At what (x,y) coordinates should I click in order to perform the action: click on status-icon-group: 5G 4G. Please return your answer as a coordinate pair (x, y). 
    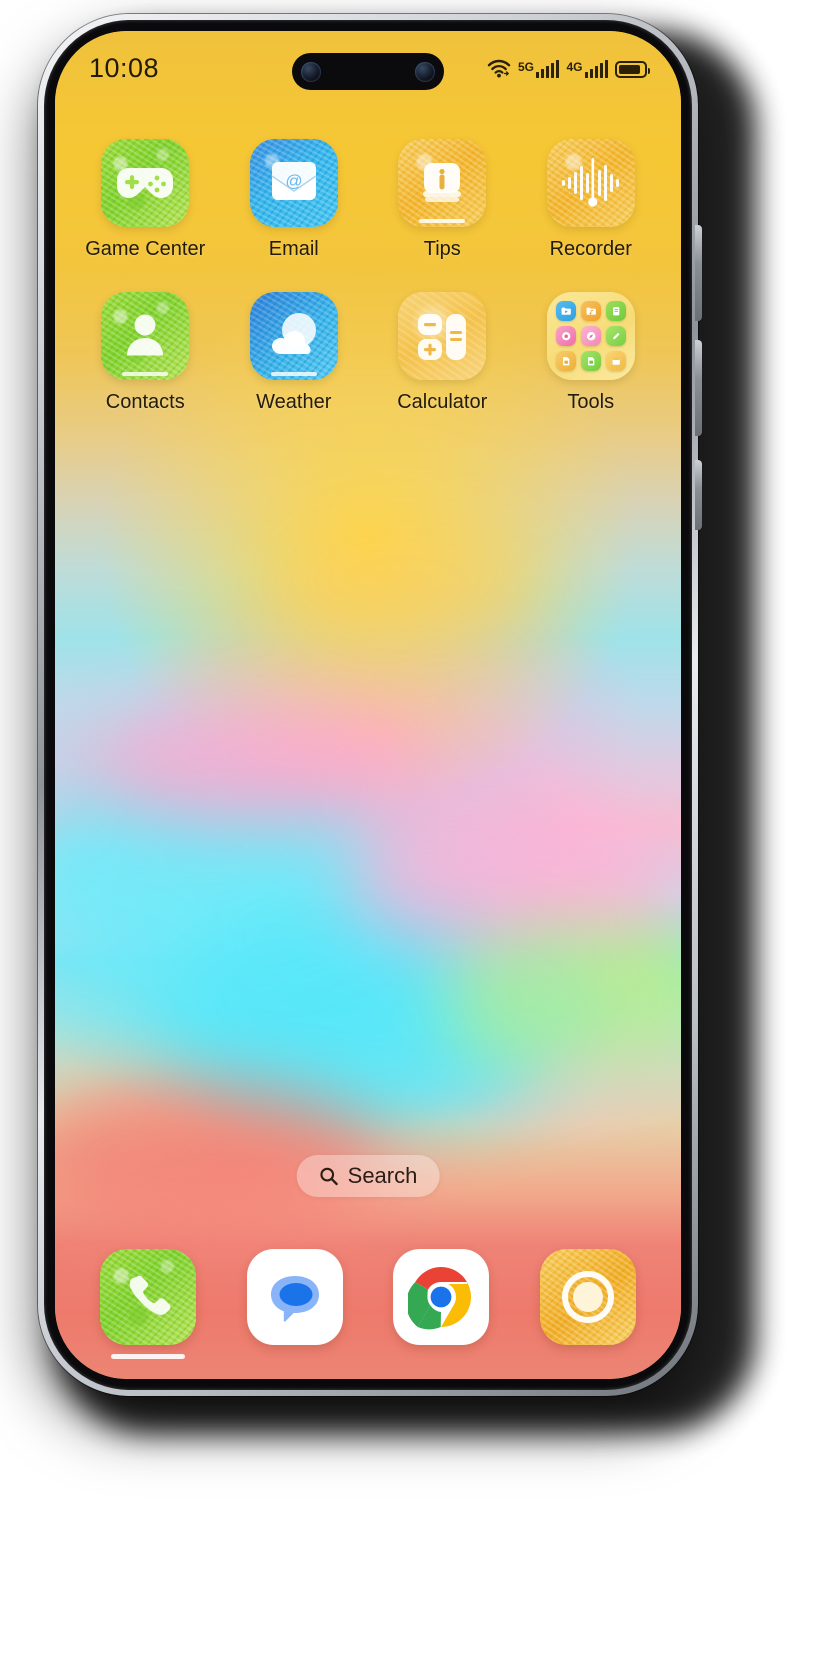
    Looking at the image, I should click on (568, 68).